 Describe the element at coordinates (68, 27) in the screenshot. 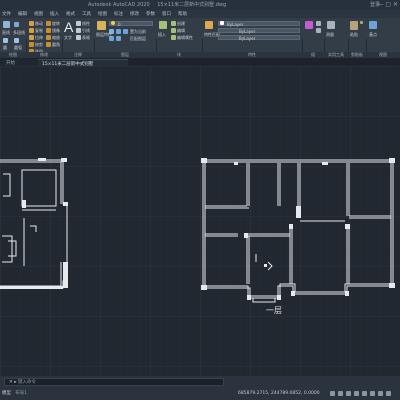

I see `text-icon: A` at that location.